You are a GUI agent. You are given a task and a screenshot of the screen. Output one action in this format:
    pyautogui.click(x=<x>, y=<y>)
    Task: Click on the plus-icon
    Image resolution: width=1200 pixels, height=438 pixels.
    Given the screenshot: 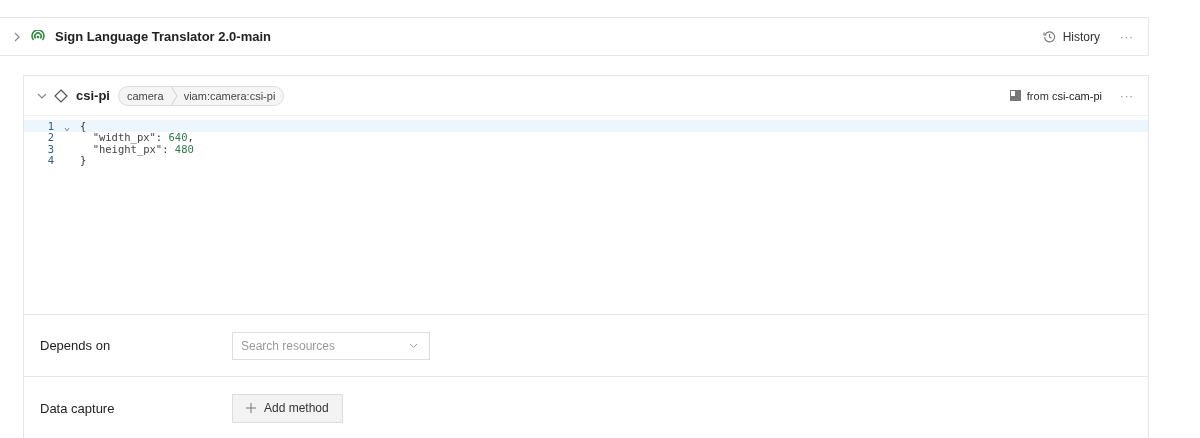 What is the action you would take?
    pyautogui.click(x=251, y=408)
    